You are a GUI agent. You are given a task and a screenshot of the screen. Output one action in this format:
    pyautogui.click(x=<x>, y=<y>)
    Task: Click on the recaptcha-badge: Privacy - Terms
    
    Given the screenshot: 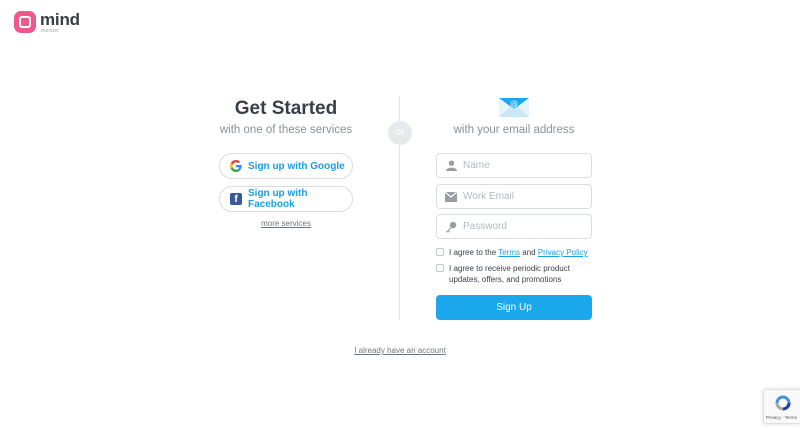 What is the action you would take?
    pyautogui.click(x=781, y=406)
    